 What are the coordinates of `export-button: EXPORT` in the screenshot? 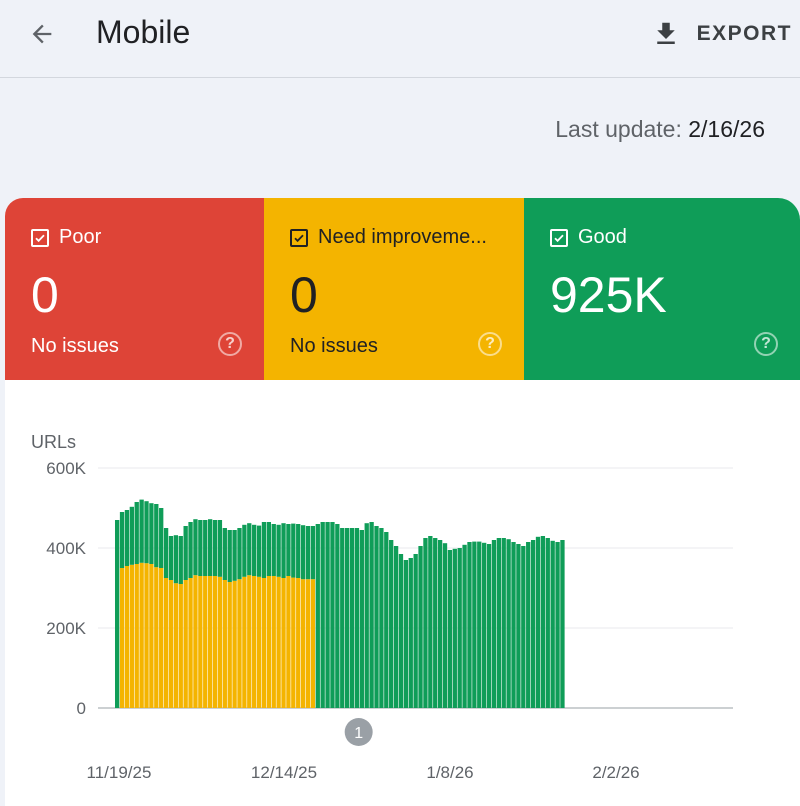 It's located at (721, 34).